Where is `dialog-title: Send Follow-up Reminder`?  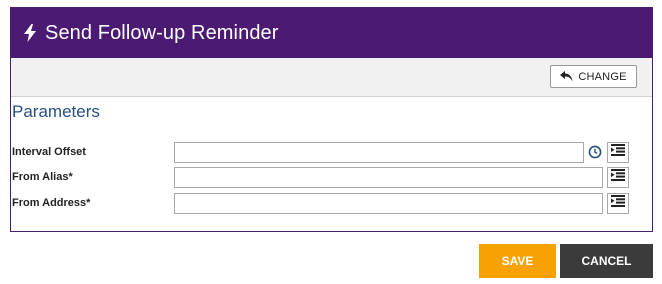
dialog-title: Send Follow-up Reminder is located at coordinates (162, 32).